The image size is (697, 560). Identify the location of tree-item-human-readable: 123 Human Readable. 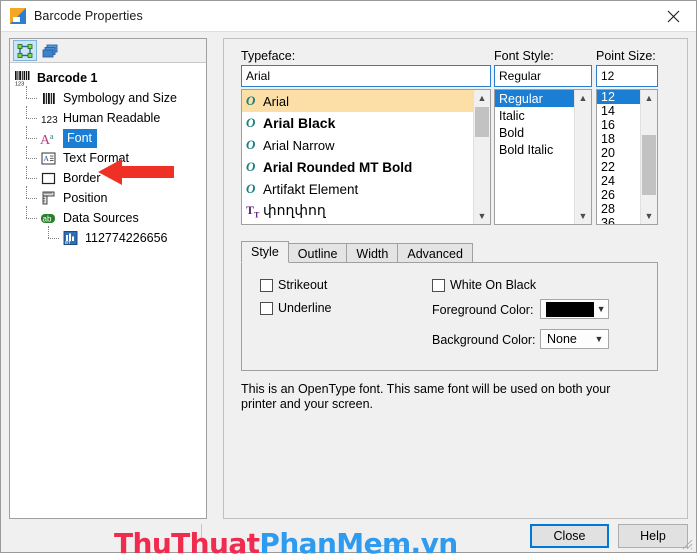
(108, 117).